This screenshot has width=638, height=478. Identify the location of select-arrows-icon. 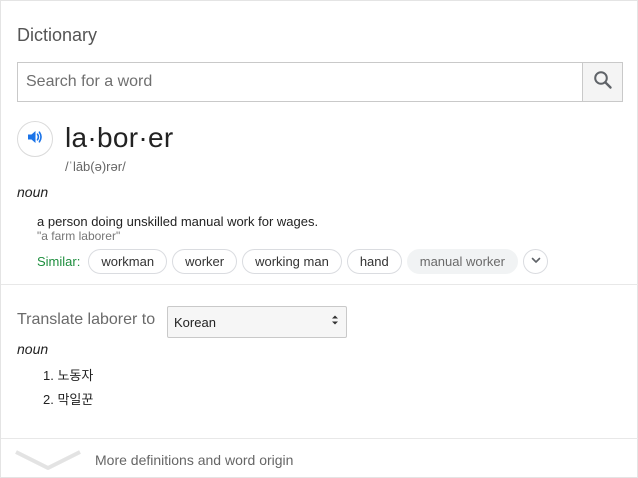
(335, 322).